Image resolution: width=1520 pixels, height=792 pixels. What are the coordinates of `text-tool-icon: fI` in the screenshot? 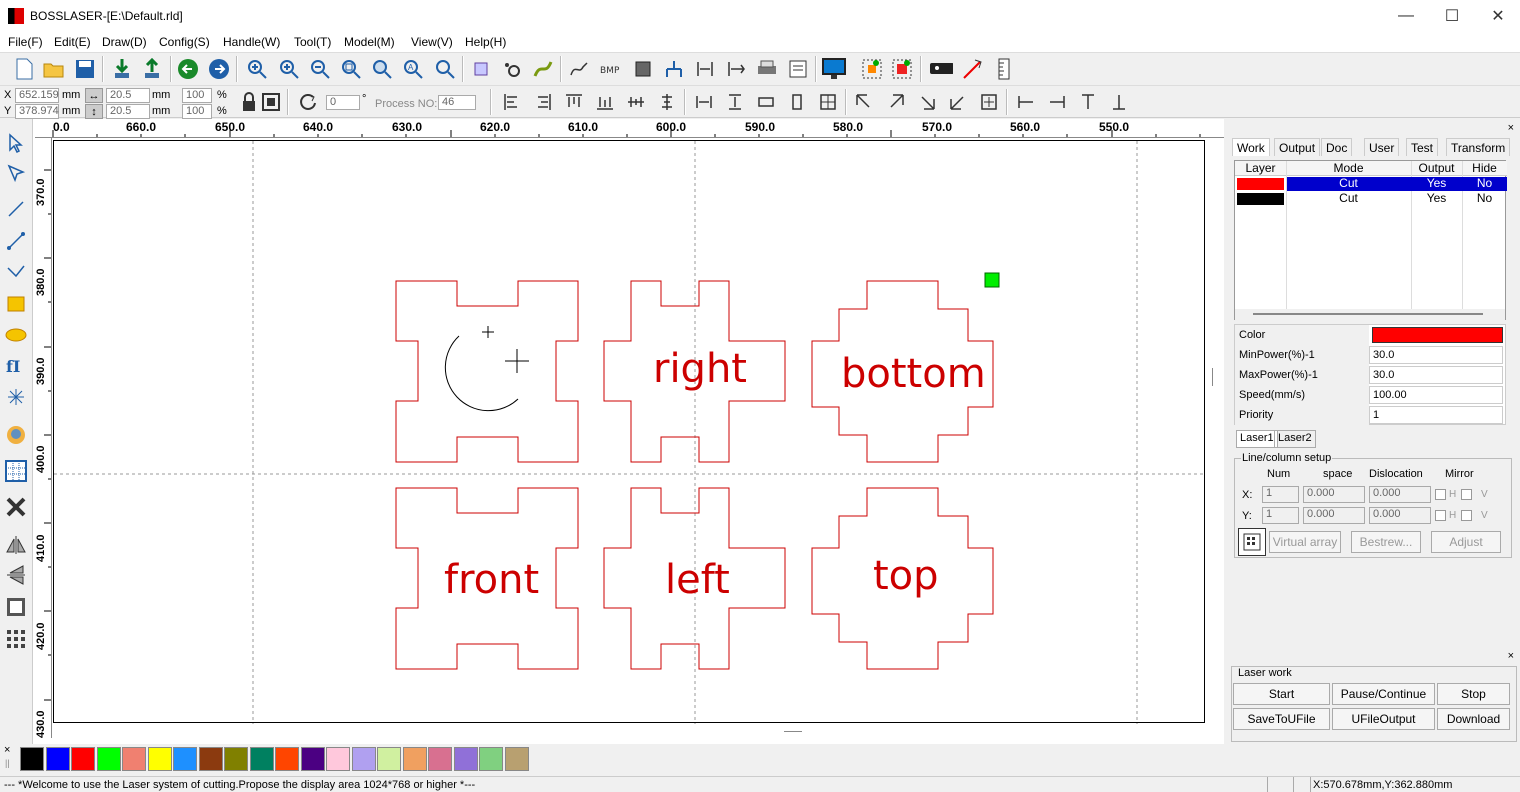 It's located at (16, 366).